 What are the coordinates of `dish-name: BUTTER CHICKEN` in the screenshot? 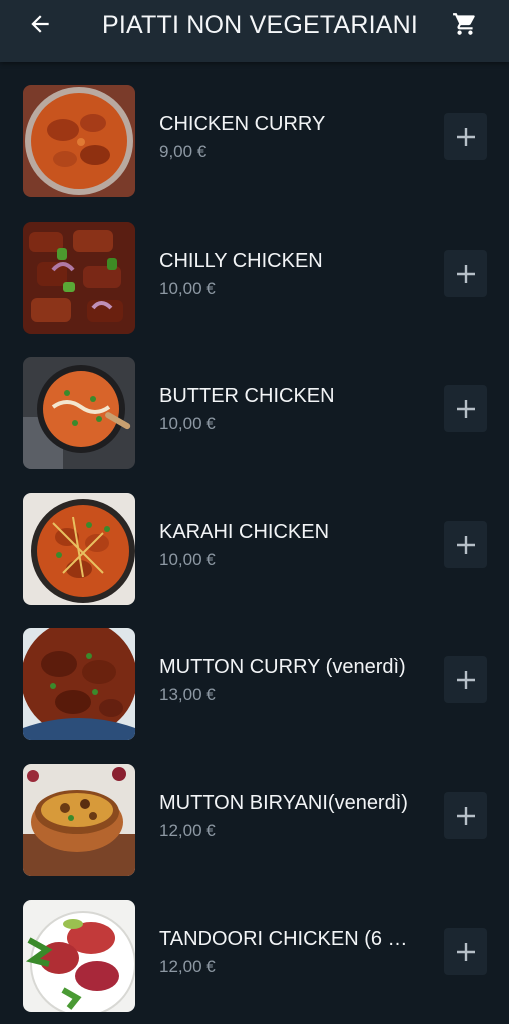 It's located at (247, 396).